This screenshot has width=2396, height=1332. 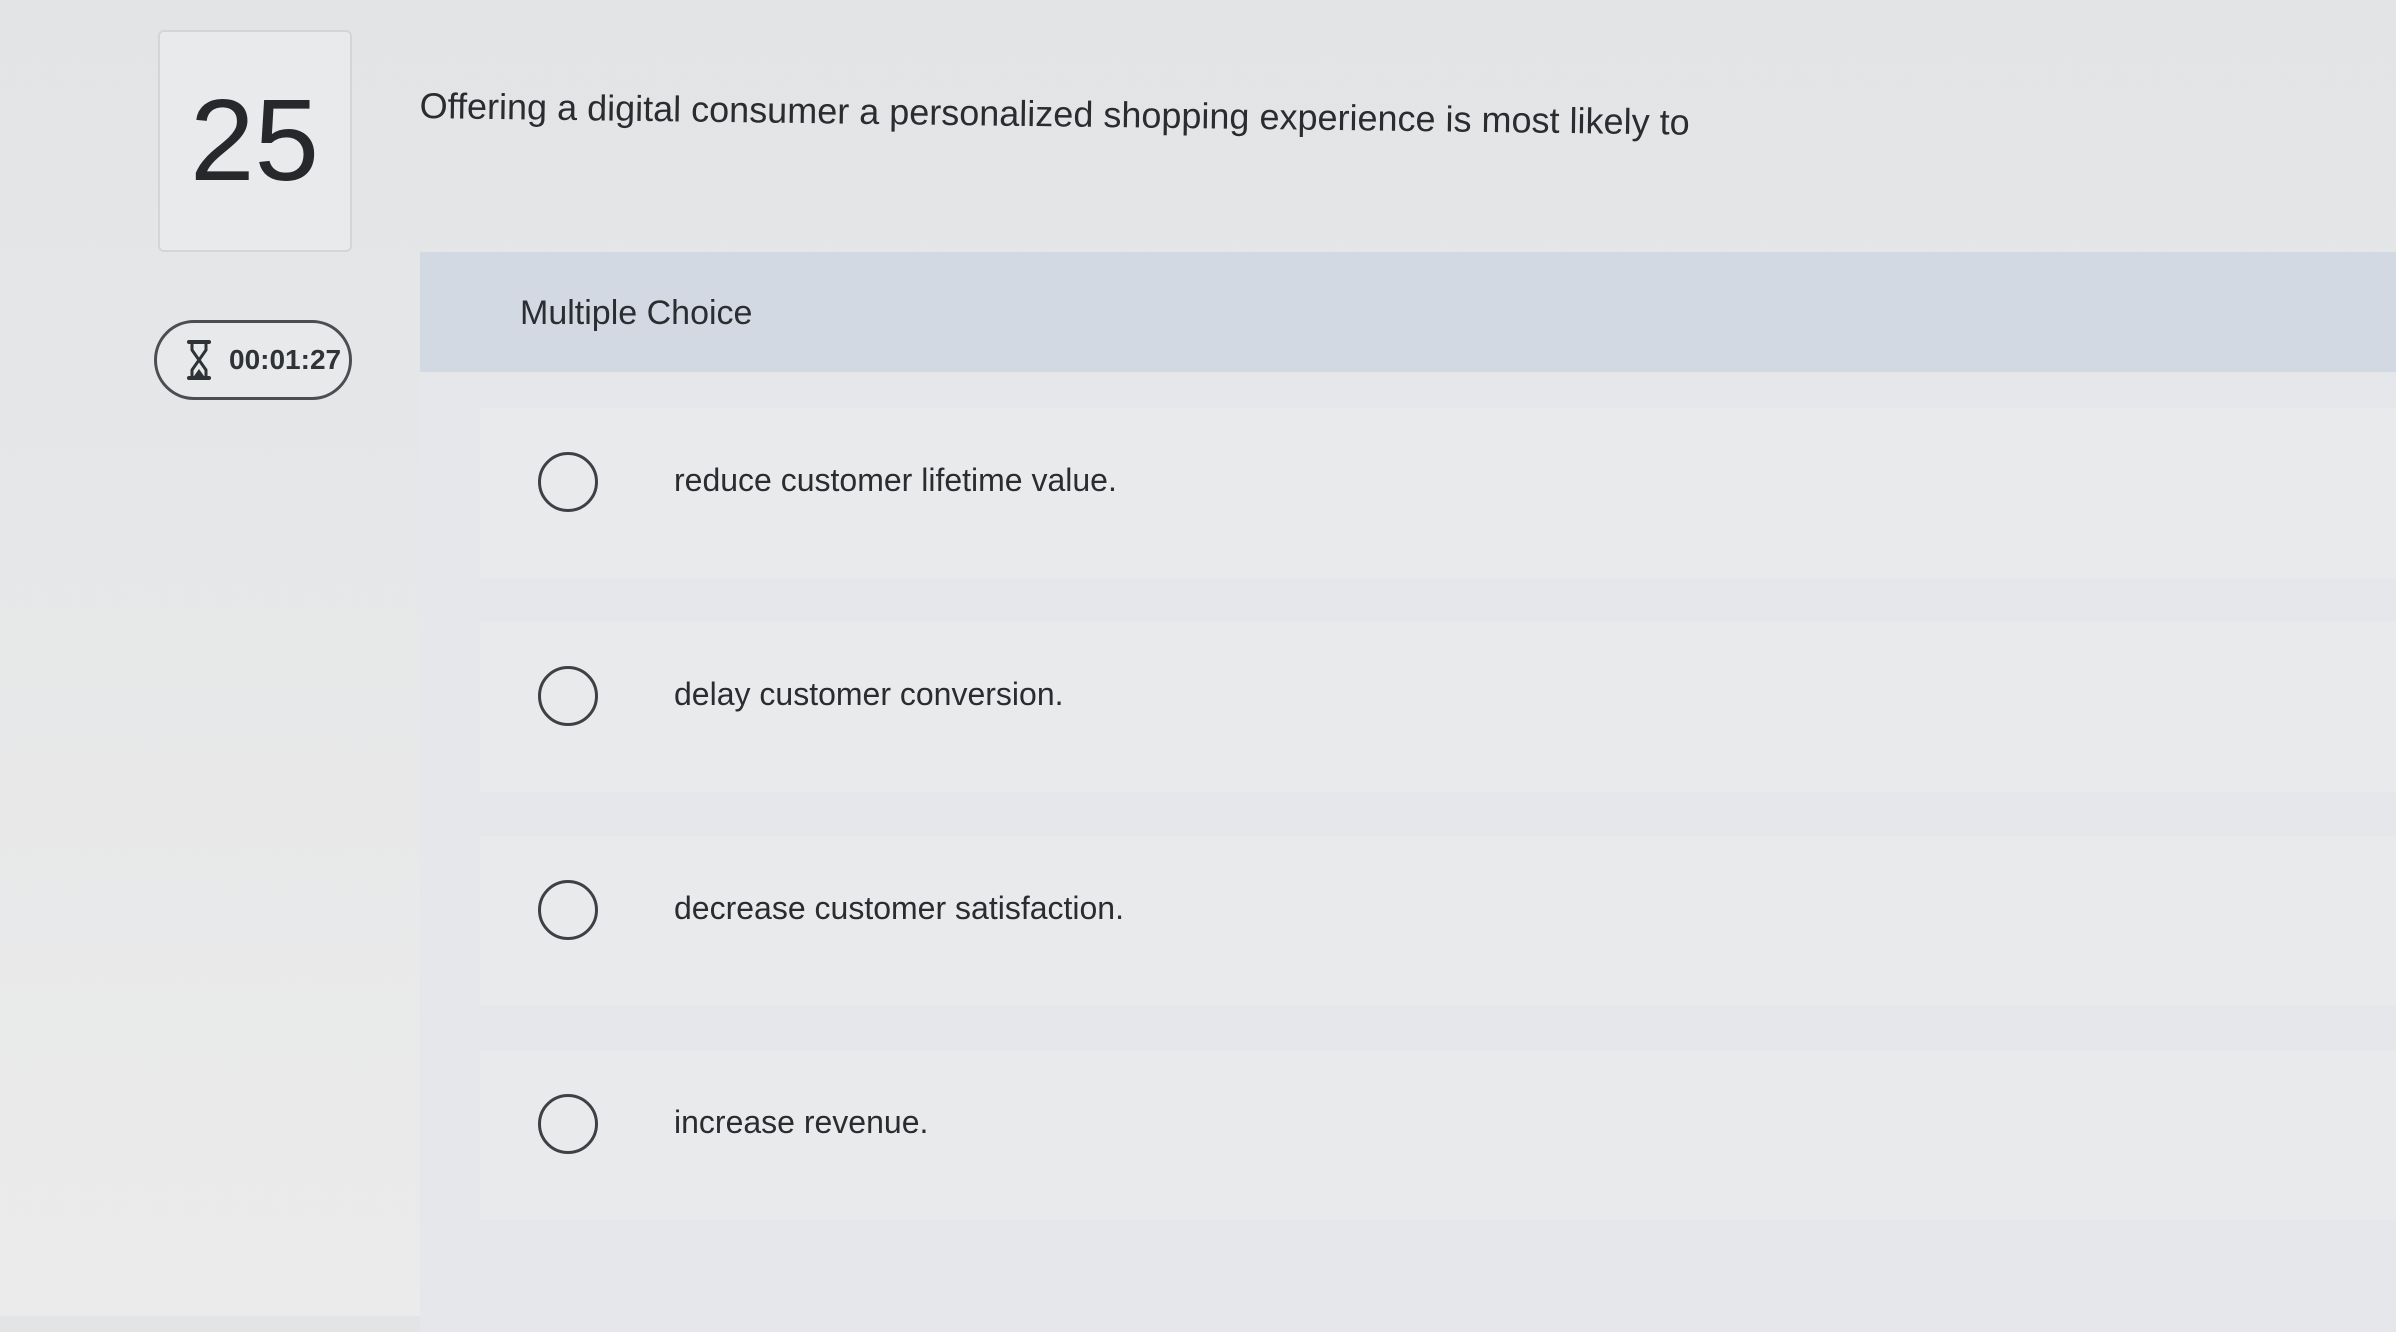 What do you see at coordinates (801, 1122) in the screenshot?
I see `answer-option-label: increase revenue.` at bounding box center [801, 1122].